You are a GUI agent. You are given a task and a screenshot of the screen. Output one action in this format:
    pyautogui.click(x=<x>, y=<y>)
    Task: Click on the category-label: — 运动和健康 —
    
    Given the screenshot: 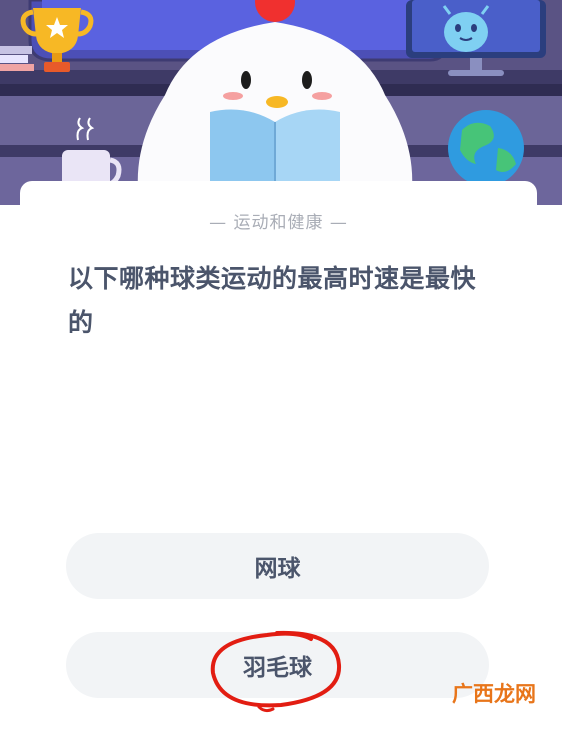 What is the action you would take?
    pyautogui.click(x=278, y=223)
    